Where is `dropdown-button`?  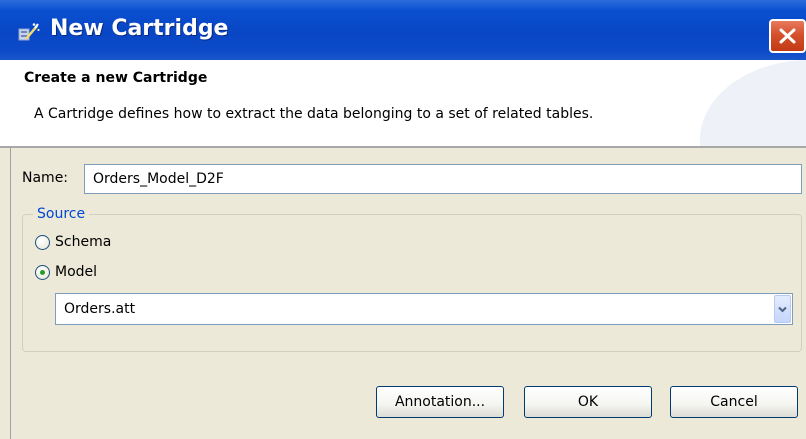 dropdown-button is located at coordinates (782, 309).